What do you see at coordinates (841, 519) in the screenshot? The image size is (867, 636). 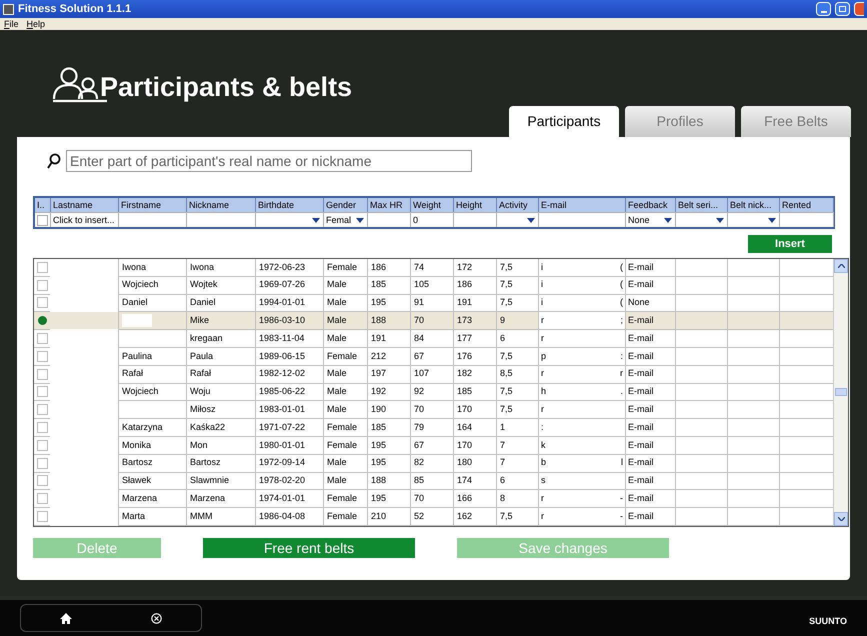 I see `scroll-down-icon` at bounding box center [841, 519].